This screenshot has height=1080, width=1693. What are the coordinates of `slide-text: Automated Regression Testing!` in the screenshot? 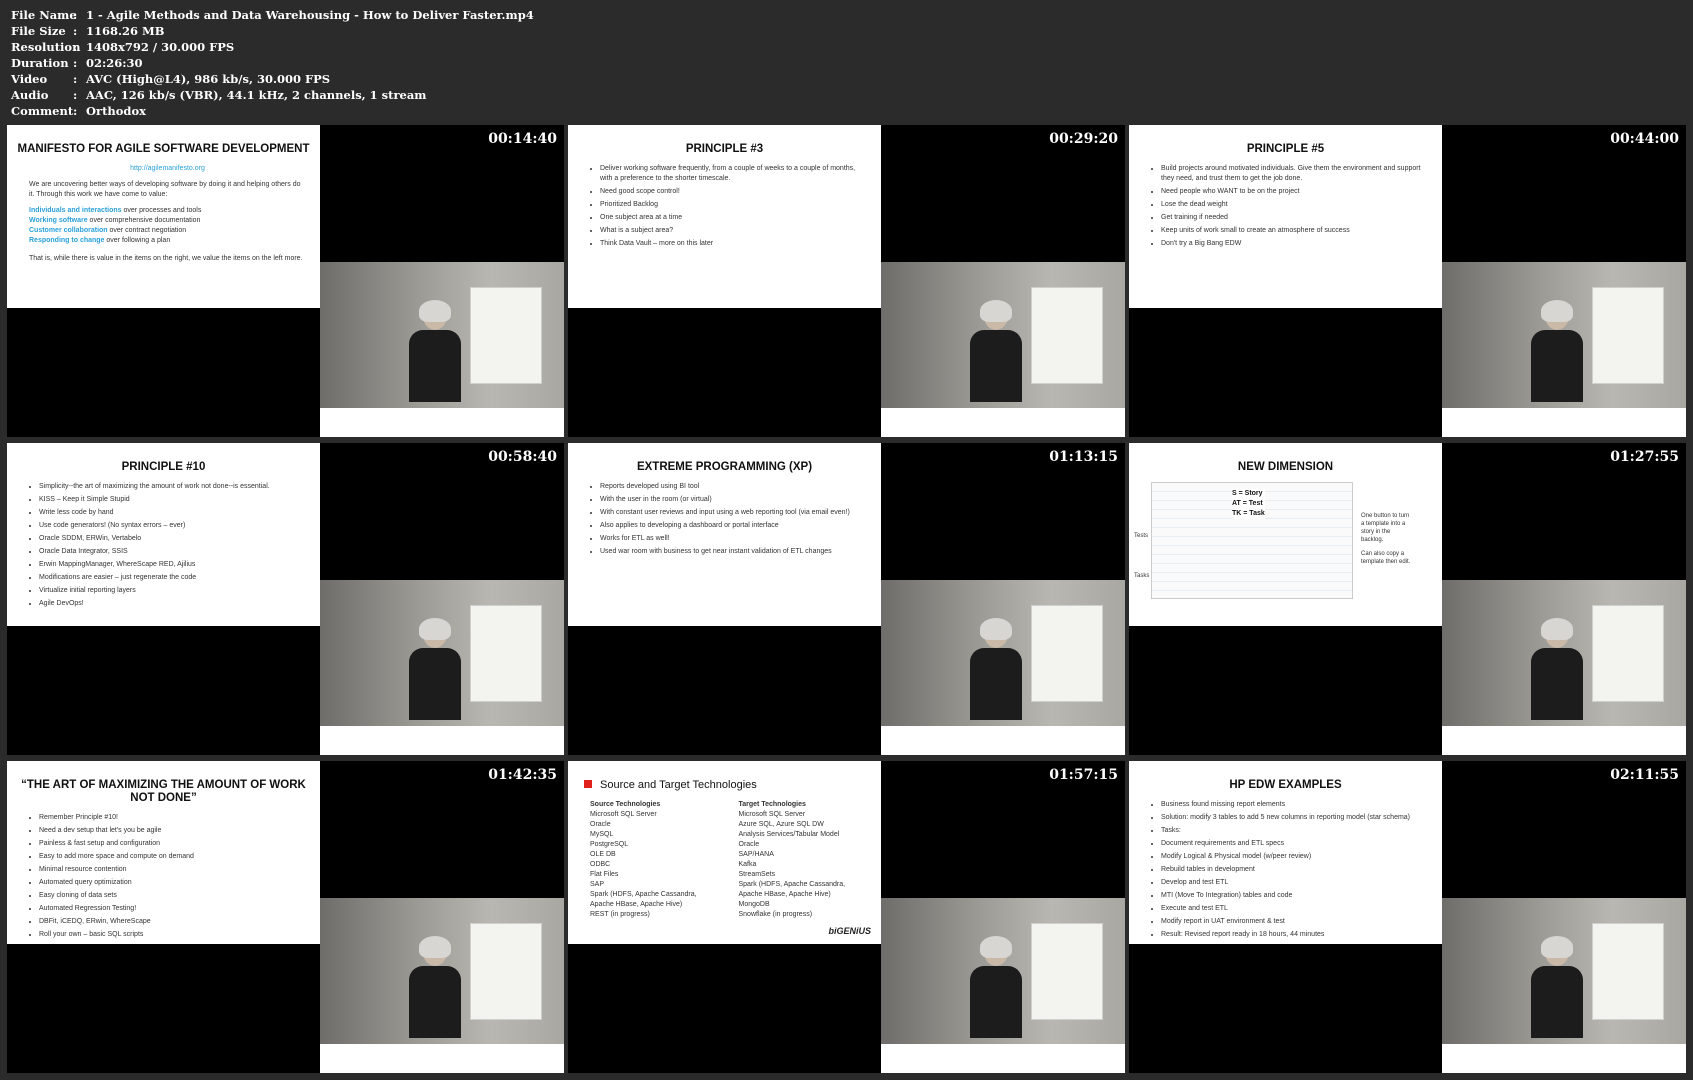 It's located at (172, 909).